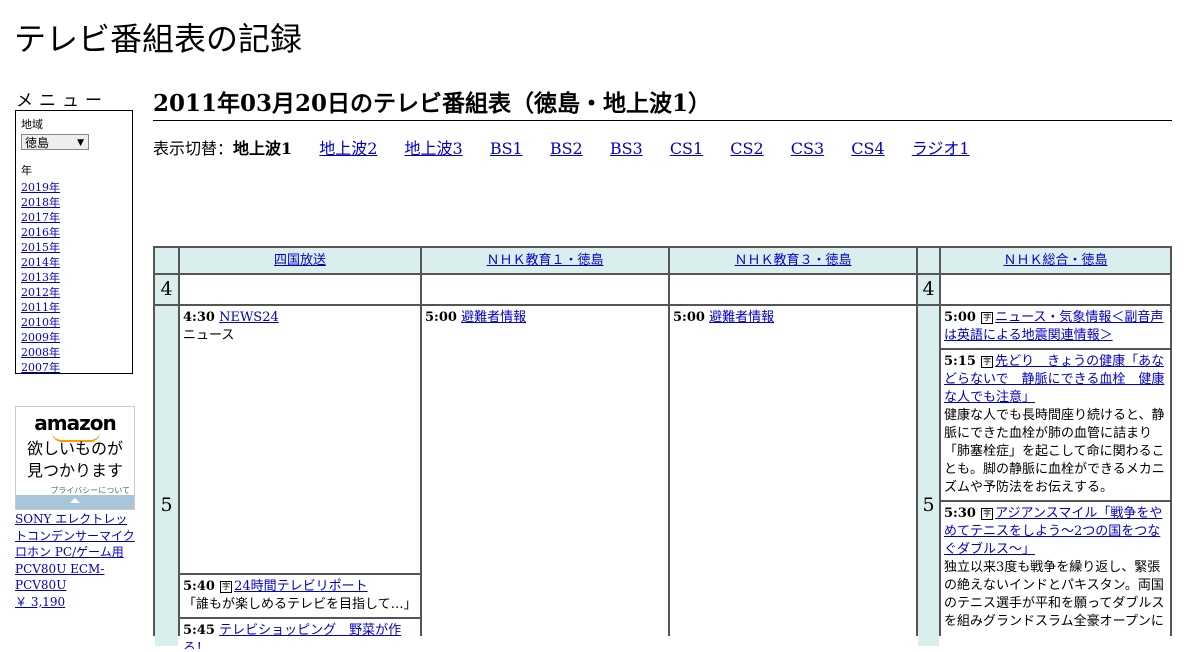 This screenshot has width=1200, height=652. What do you see at coordinates (74, 367) in the screenshot?
I see `year-link-2007: 2007年` at bounding box center [74, 367].